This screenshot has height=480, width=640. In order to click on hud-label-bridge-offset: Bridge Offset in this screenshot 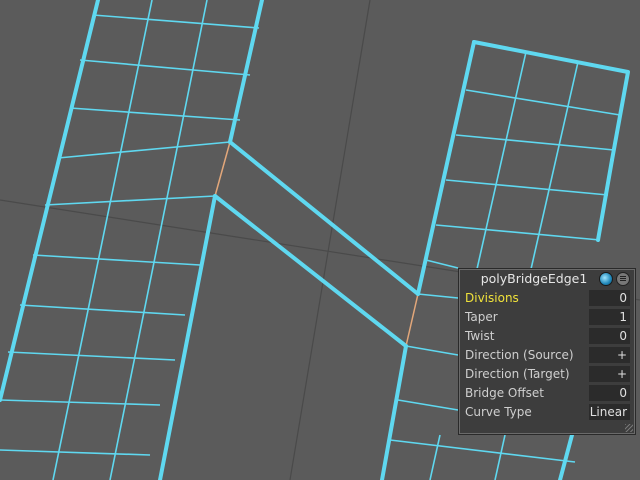, I will do `click(504, 393)`.